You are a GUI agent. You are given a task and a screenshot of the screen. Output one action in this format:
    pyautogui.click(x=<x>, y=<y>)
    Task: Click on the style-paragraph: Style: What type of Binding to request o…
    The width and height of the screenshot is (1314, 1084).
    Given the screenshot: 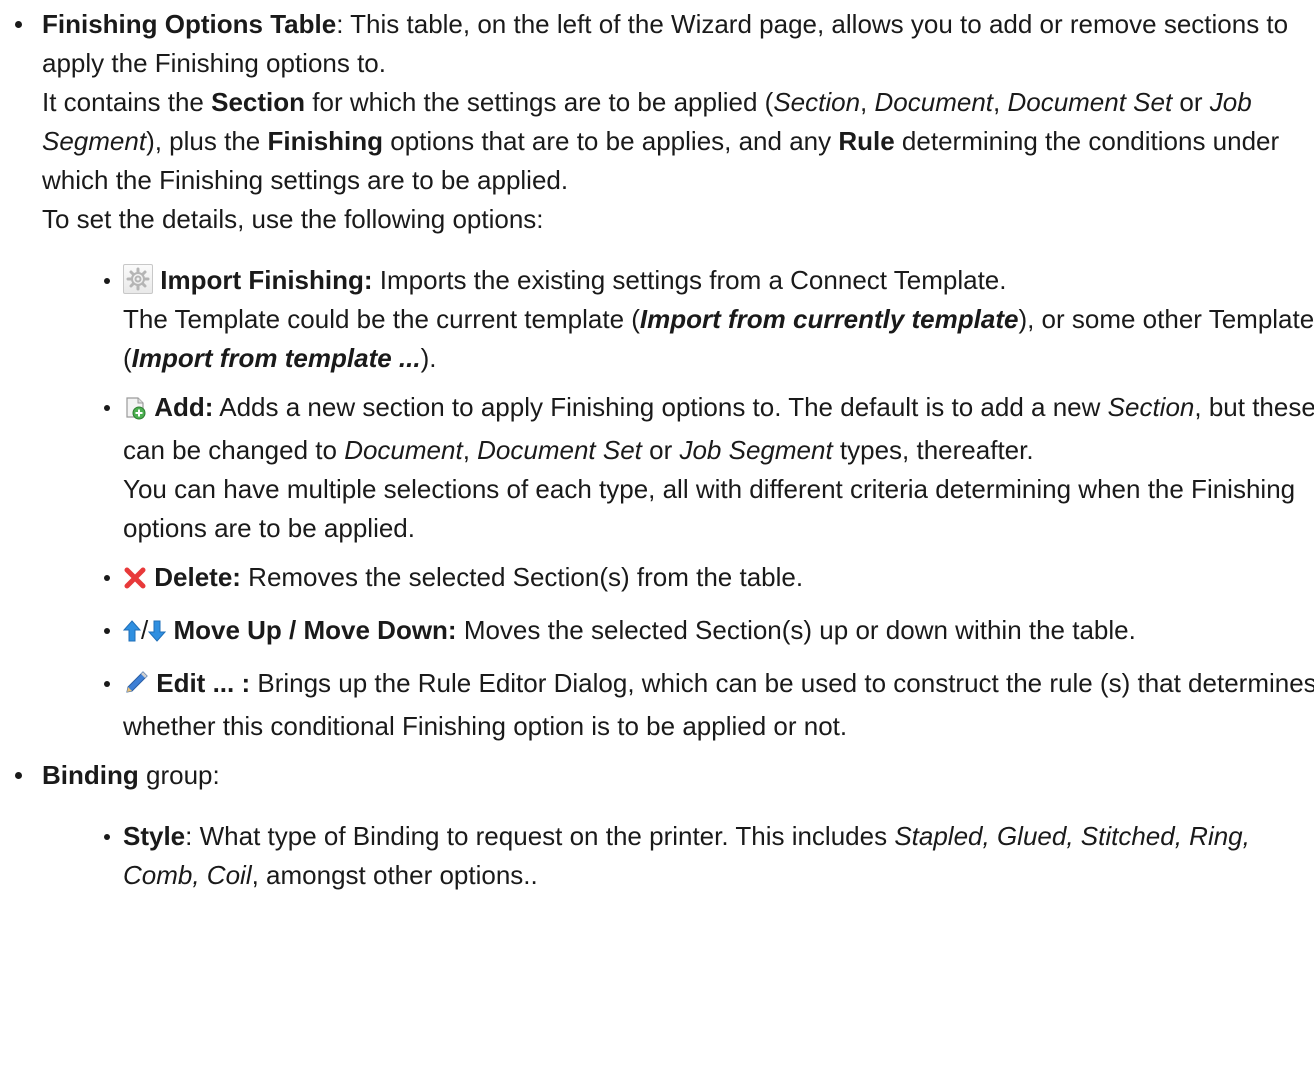 What is the action you would take?
    pyautogui.click(x=686, y=855)
    